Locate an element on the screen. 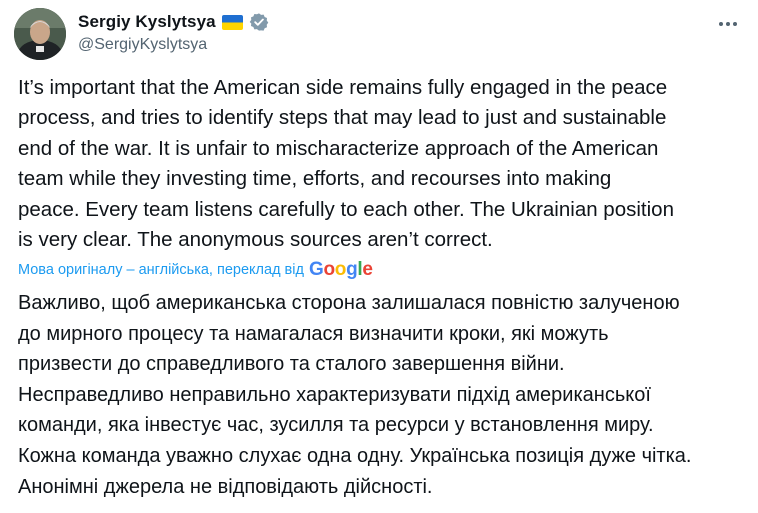  verified-badge-icon is located at coordinates (259, 22).